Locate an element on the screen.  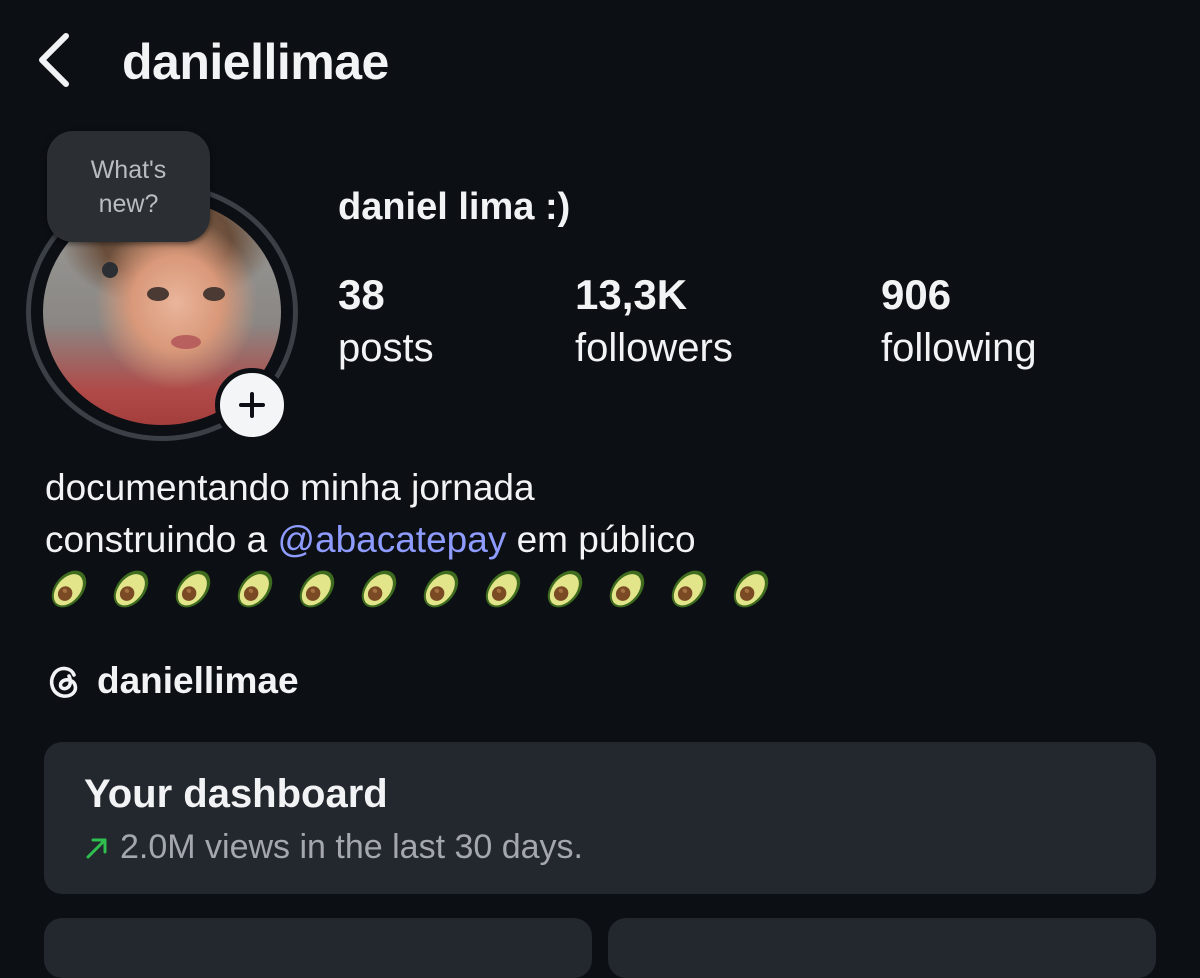
dashboard-subtitle: 2.0M views in the last 30 days. is located at coordinates (333, 847).